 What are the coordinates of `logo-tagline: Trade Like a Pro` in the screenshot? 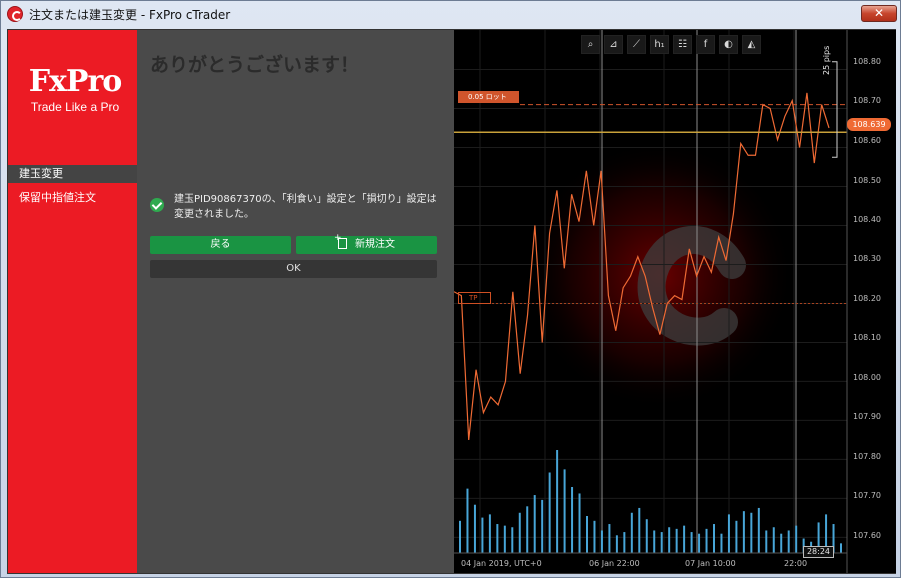 It's located at (75, 107).